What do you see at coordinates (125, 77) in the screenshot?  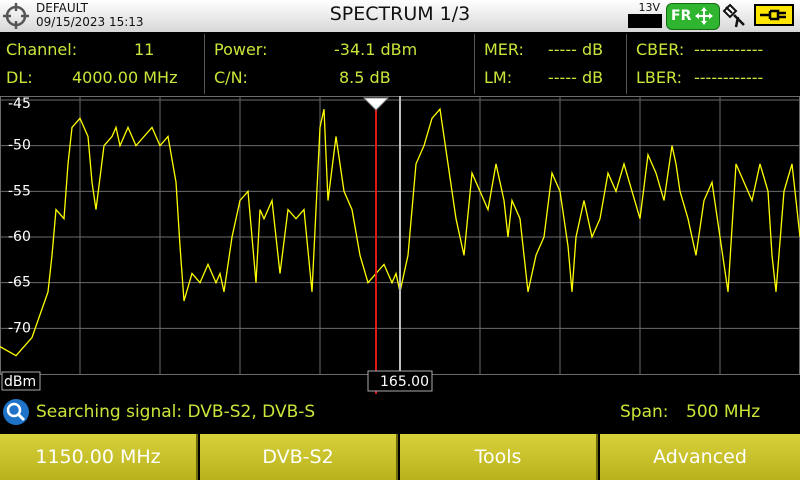 I see `dl-value: 4000.00 MHz` at bounding box center [125, 77].